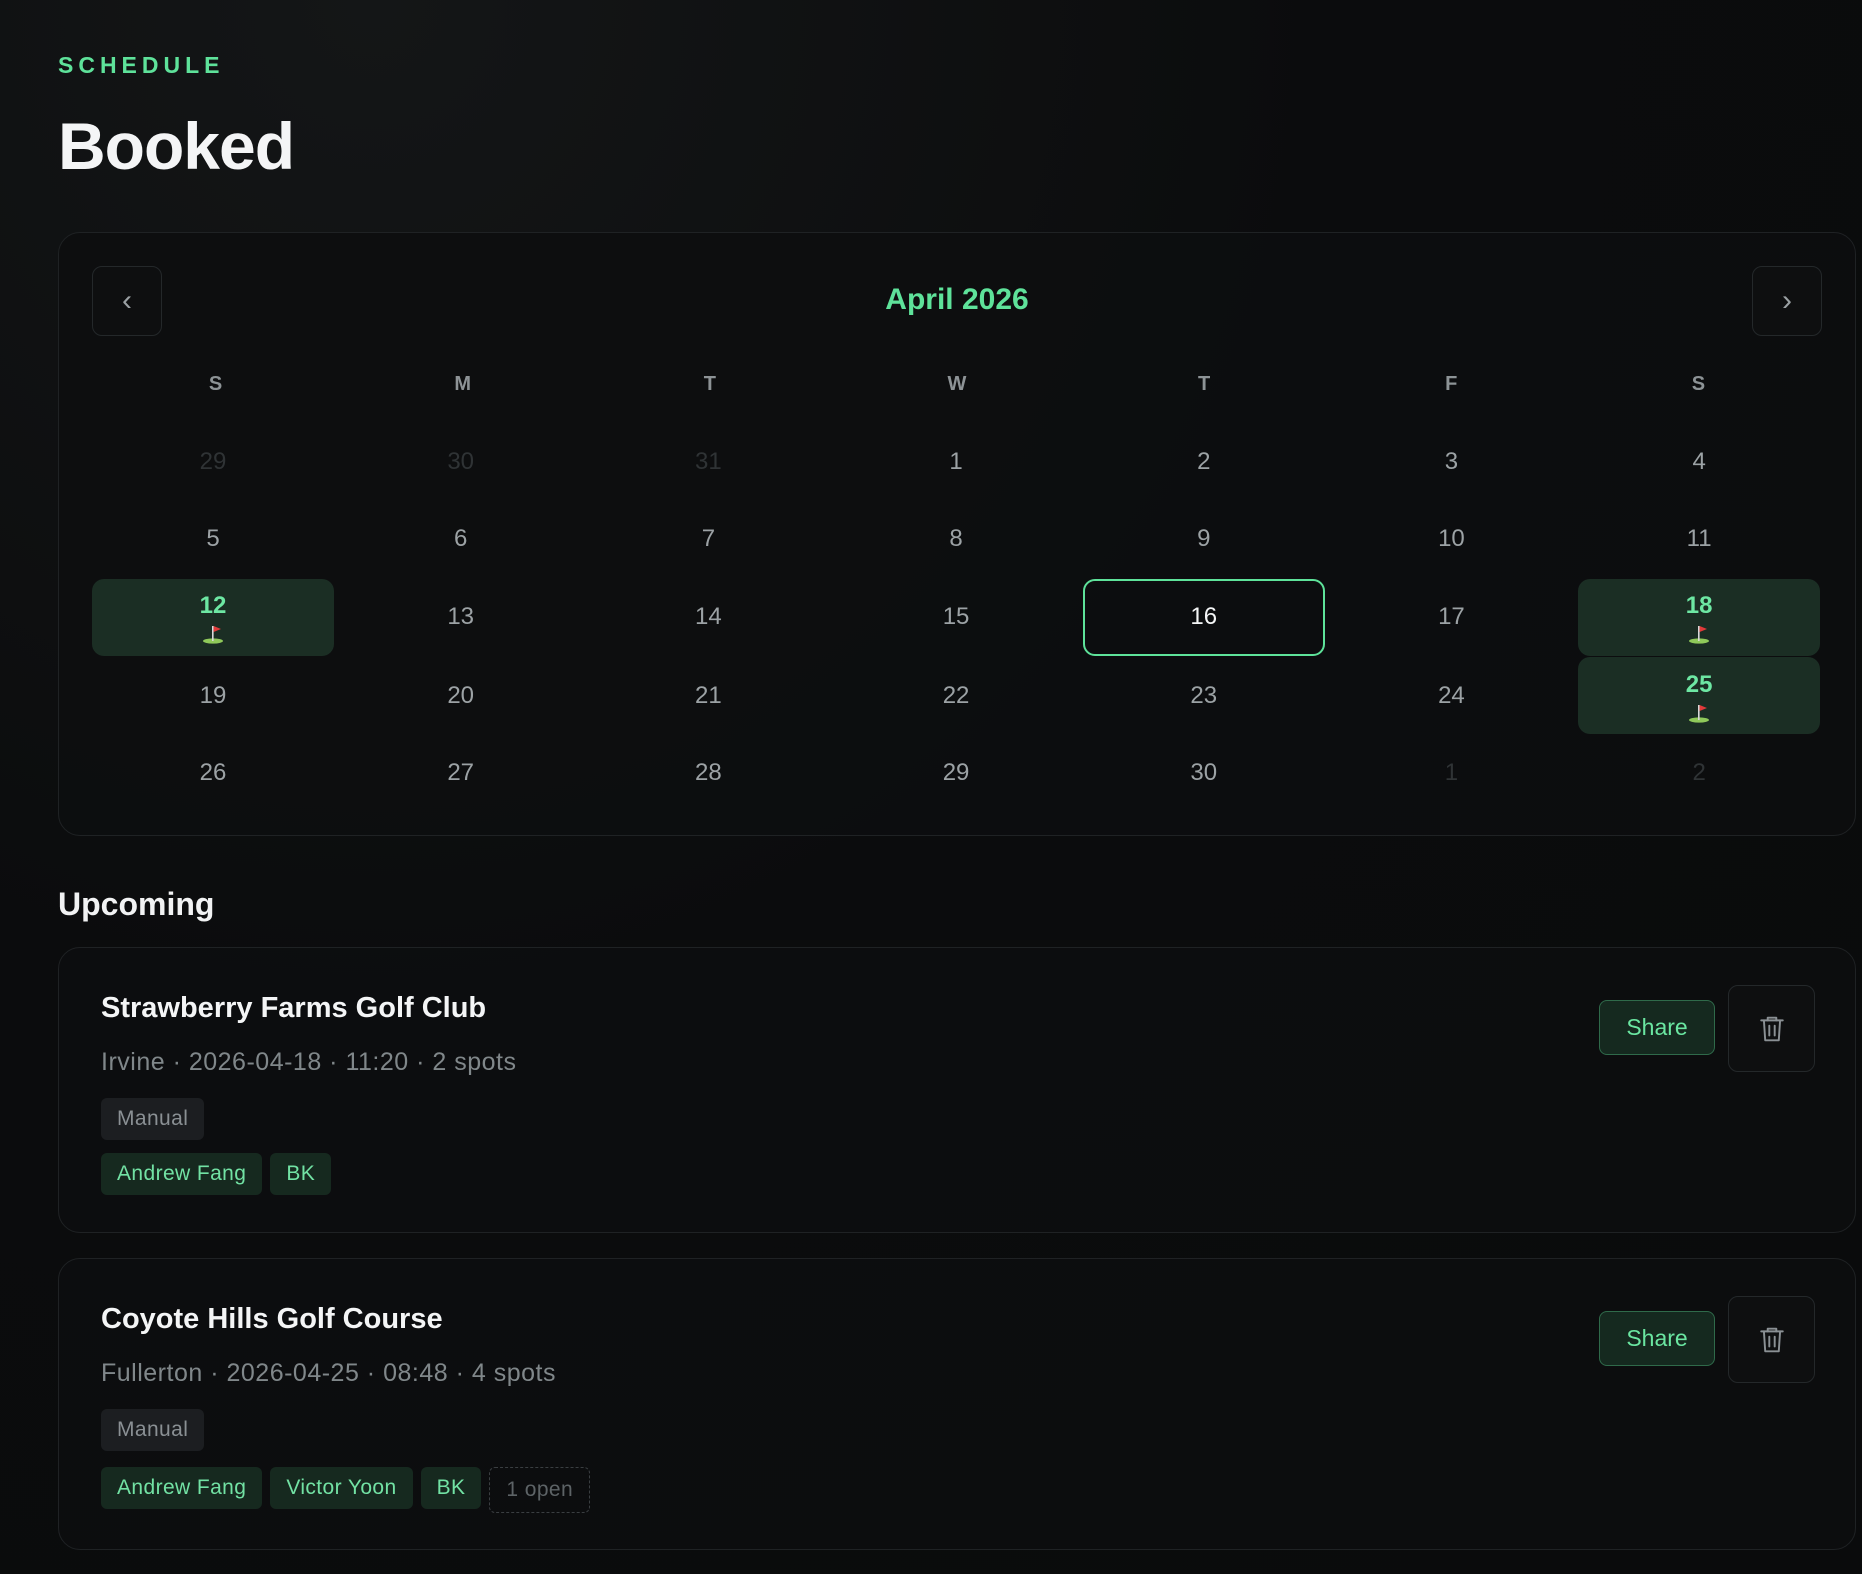 This screenshot has height=1574, width=1862. What do you see at coordinates (328, 1373) in the screenshot?
I see `booking-details: Fullerton · 2026-04-25 · 08:48 · 4 spots` at bounding box center [328, 1373].